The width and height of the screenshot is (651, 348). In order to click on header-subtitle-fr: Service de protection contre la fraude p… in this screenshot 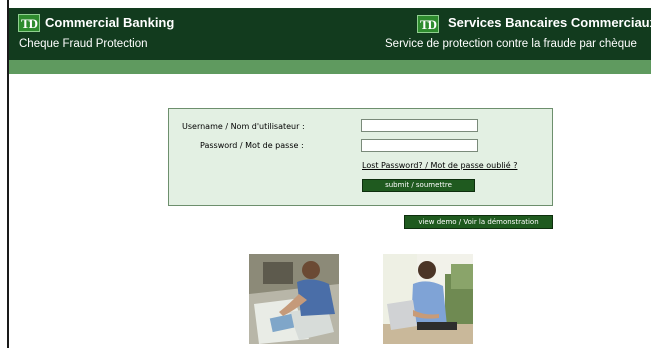, I will do `click(511, 44)`.